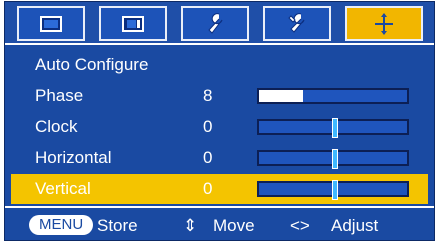 This screenshot has width=441, height=245. Describe the element at coordinates (234, 225) in the screenshot. I see `move-hint: Move` at that location.